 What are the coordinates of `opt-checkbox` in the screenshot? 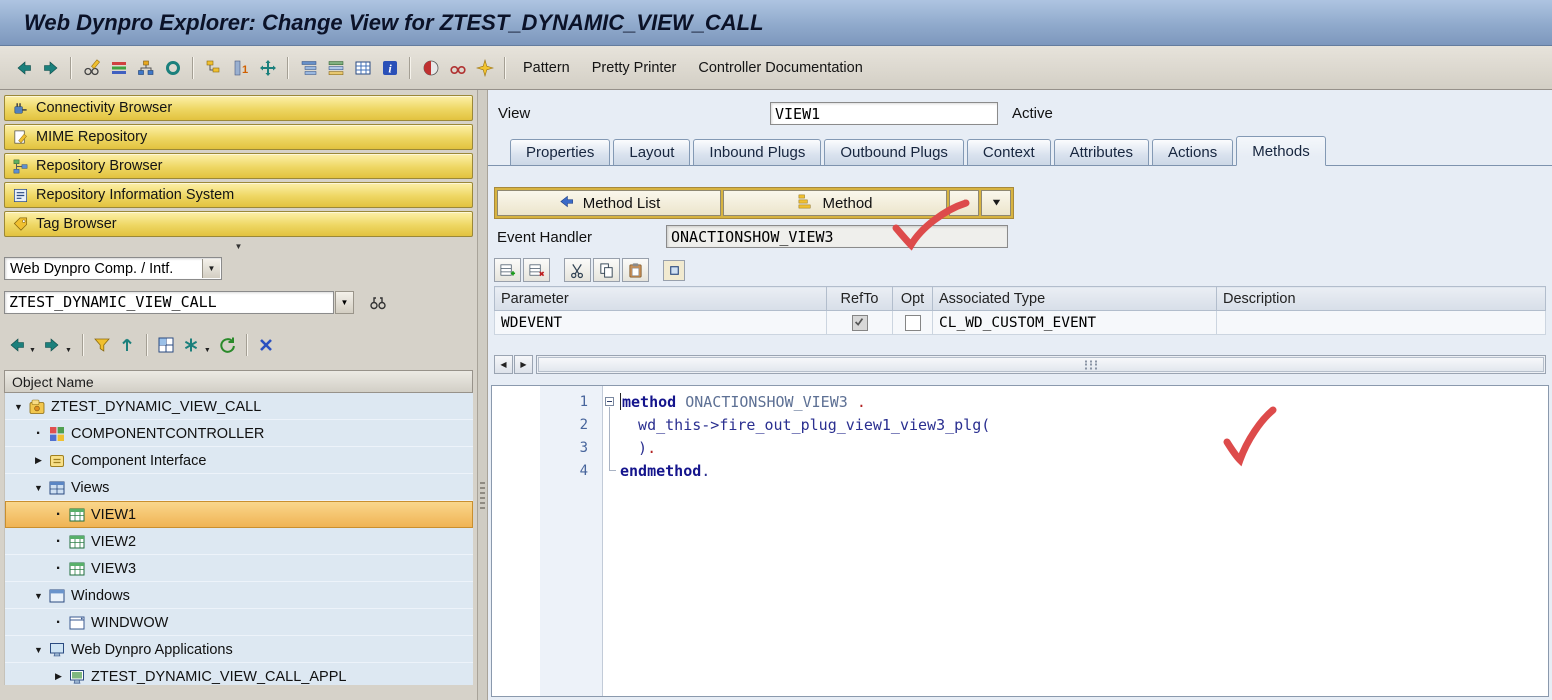 It's located at (912, 322).